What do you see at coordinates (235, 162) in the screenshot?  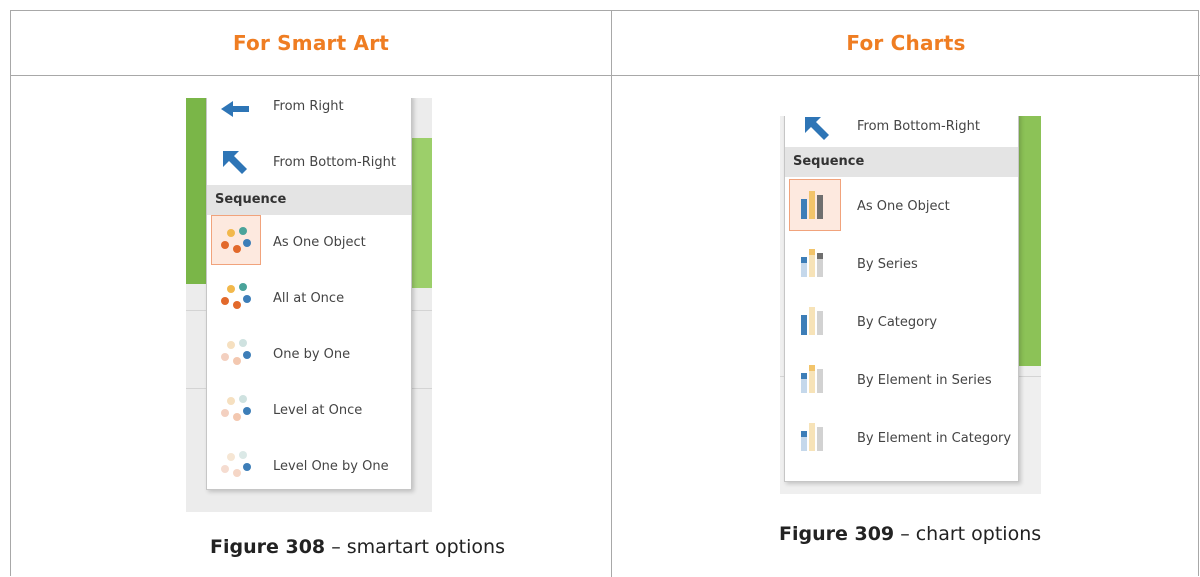 I see `arrow-up-left-icon` at bounding box center [235, 162].